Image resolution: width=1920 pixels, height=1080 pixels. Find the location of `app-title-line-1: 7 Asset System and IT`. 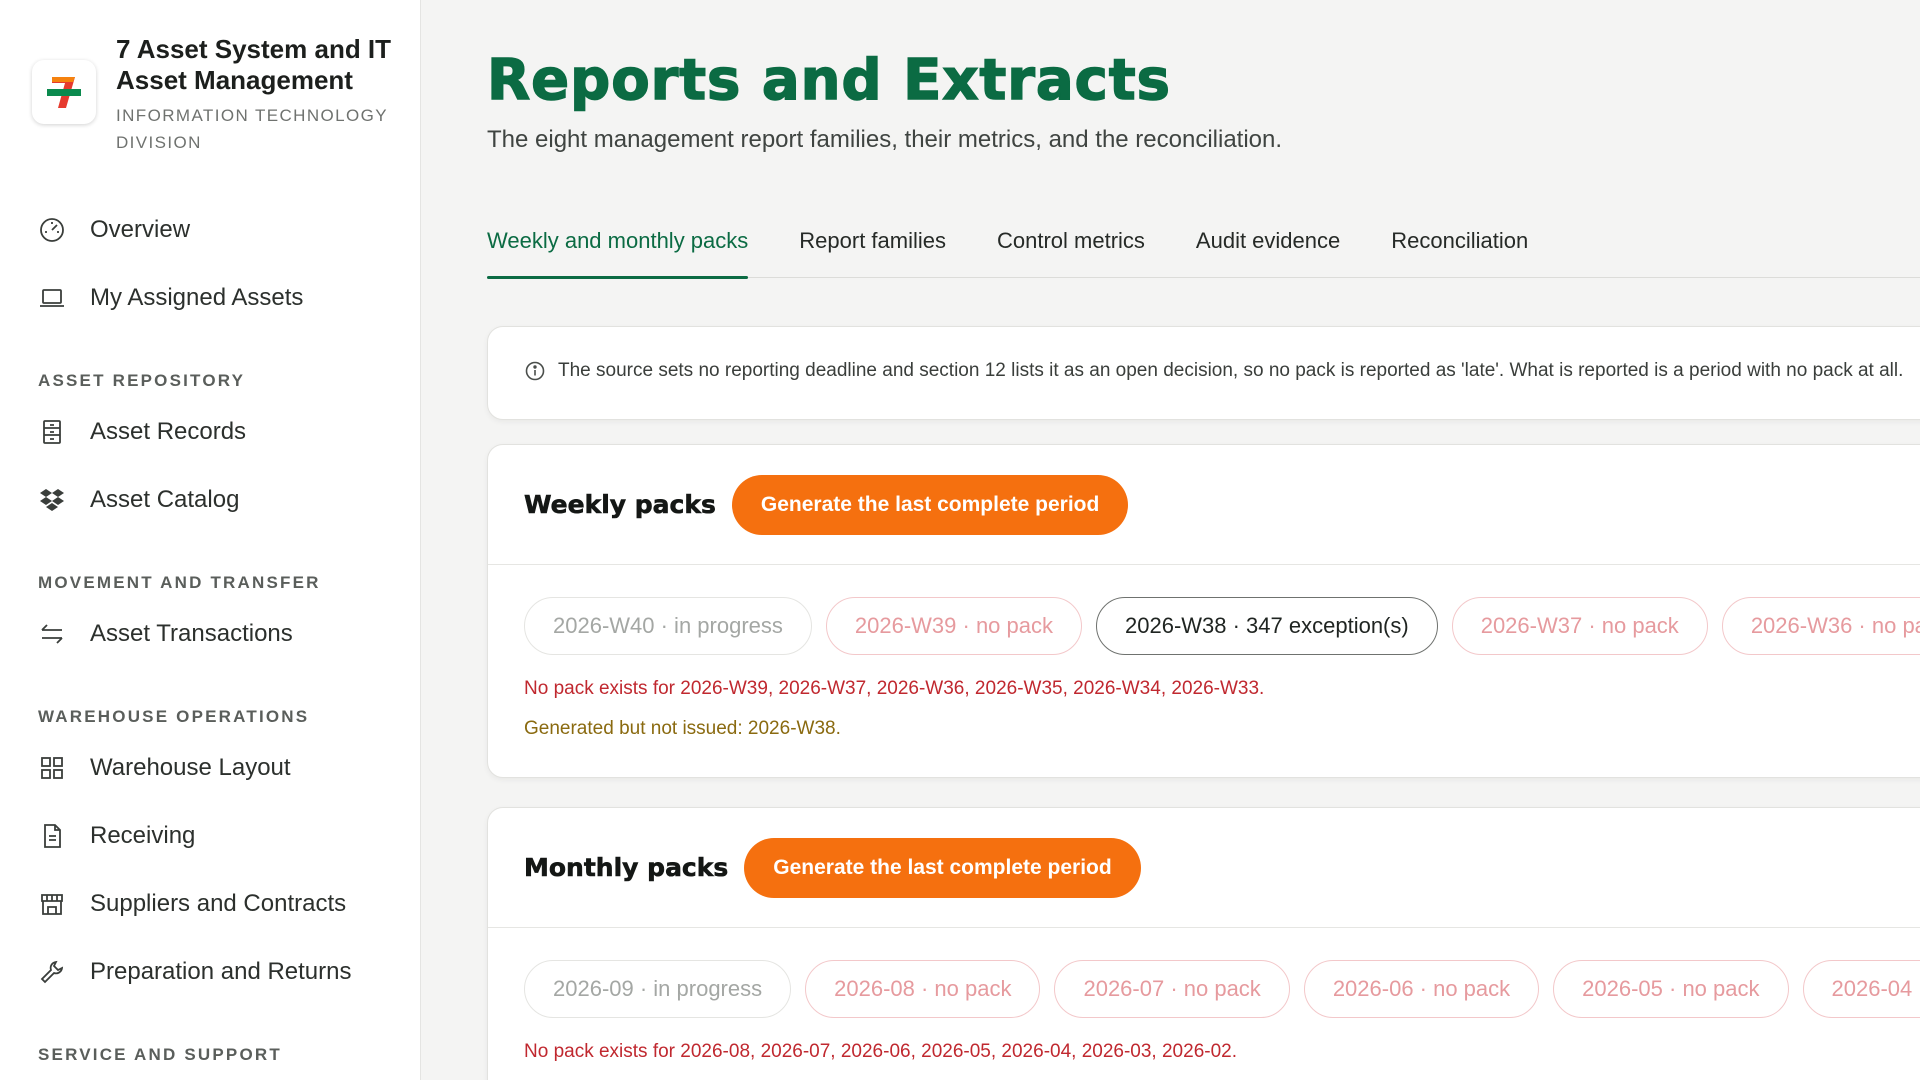

app-title-line-1: 7 Asset System and IT is located at coordinates (254, 49).